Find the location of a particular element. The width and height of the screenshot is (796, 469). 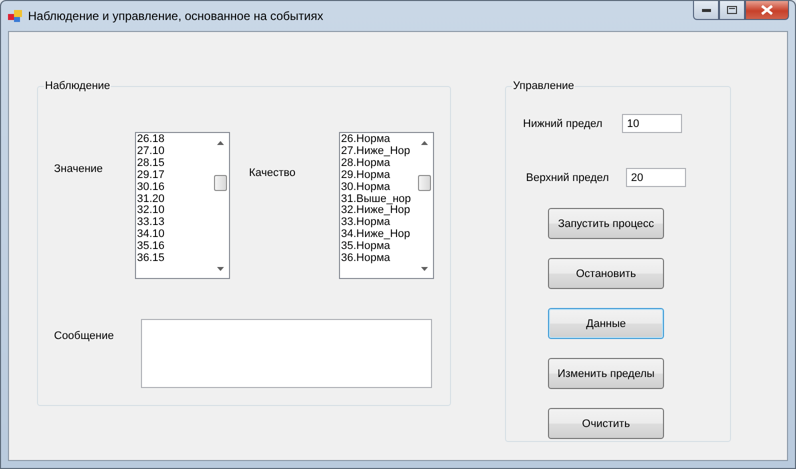

list-item: 26.18 is located at coordinates (174, 140).